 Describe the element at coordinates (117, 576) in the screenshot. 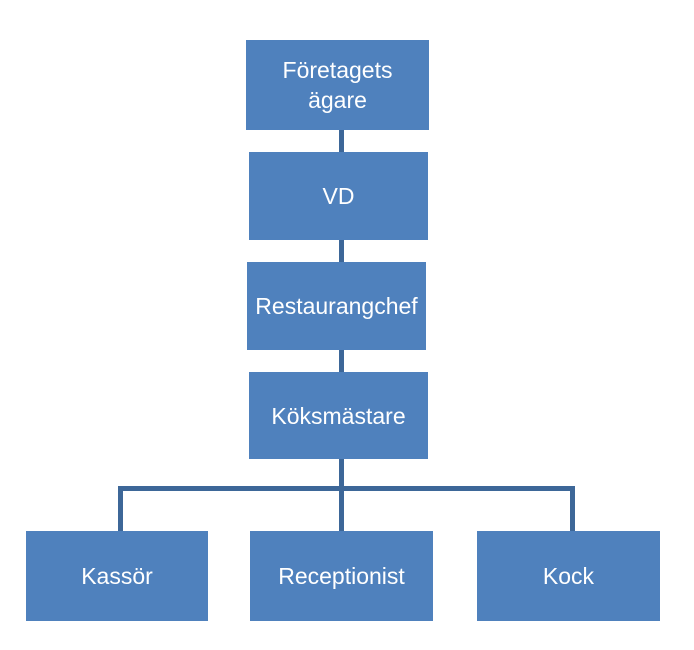

I see `node-cashier: Kassör` at that location.